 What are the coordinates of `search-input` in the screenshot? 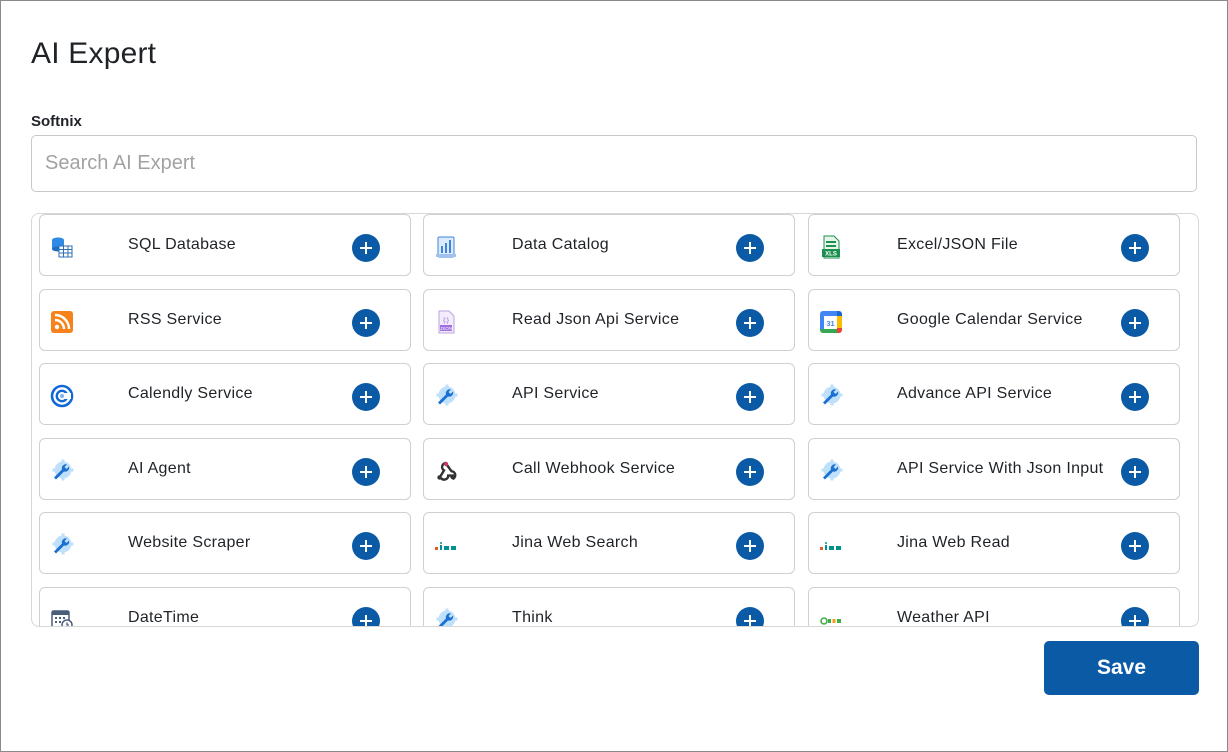 It's located at (614, 163).